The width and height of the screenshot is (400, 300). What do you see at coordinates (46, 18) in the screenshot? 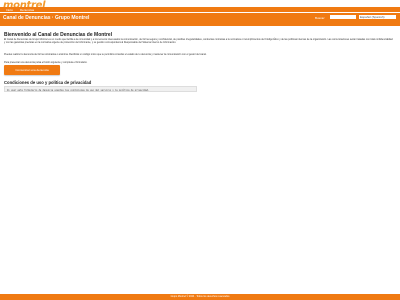
I see `site-title: Canal de Denuncias · Grupo Montrel` at bounding box center [46, 18].